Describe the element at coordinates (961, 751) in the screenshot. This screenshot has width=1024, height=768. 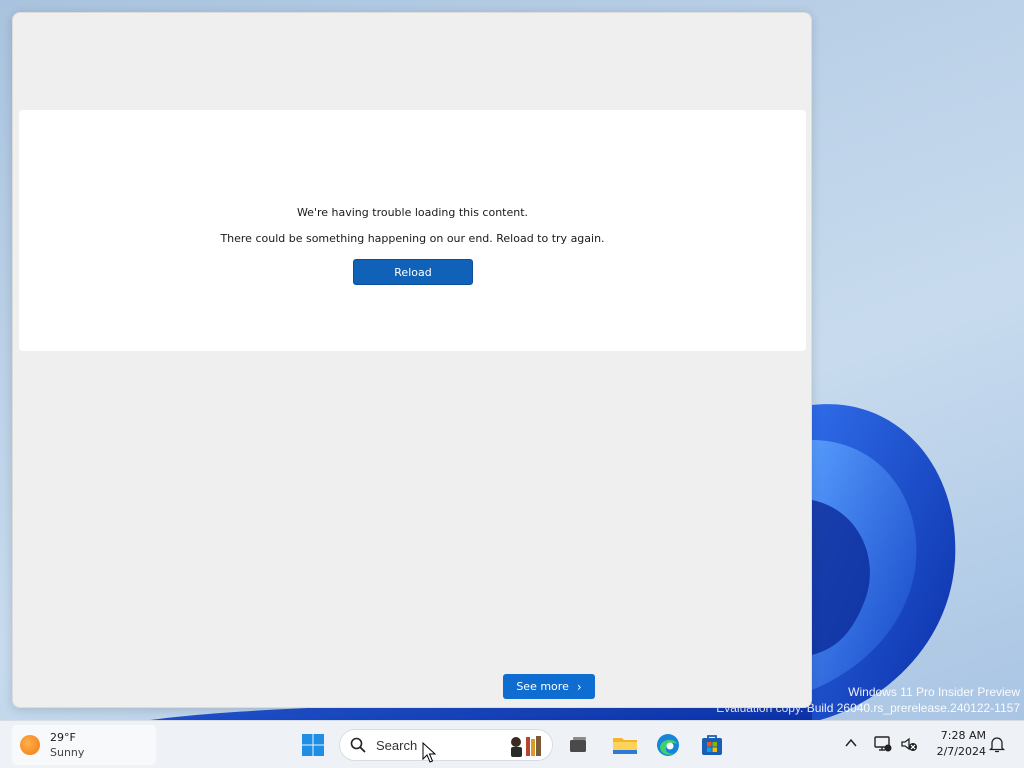
I see `clock-date: 2/7/2024` at that location.